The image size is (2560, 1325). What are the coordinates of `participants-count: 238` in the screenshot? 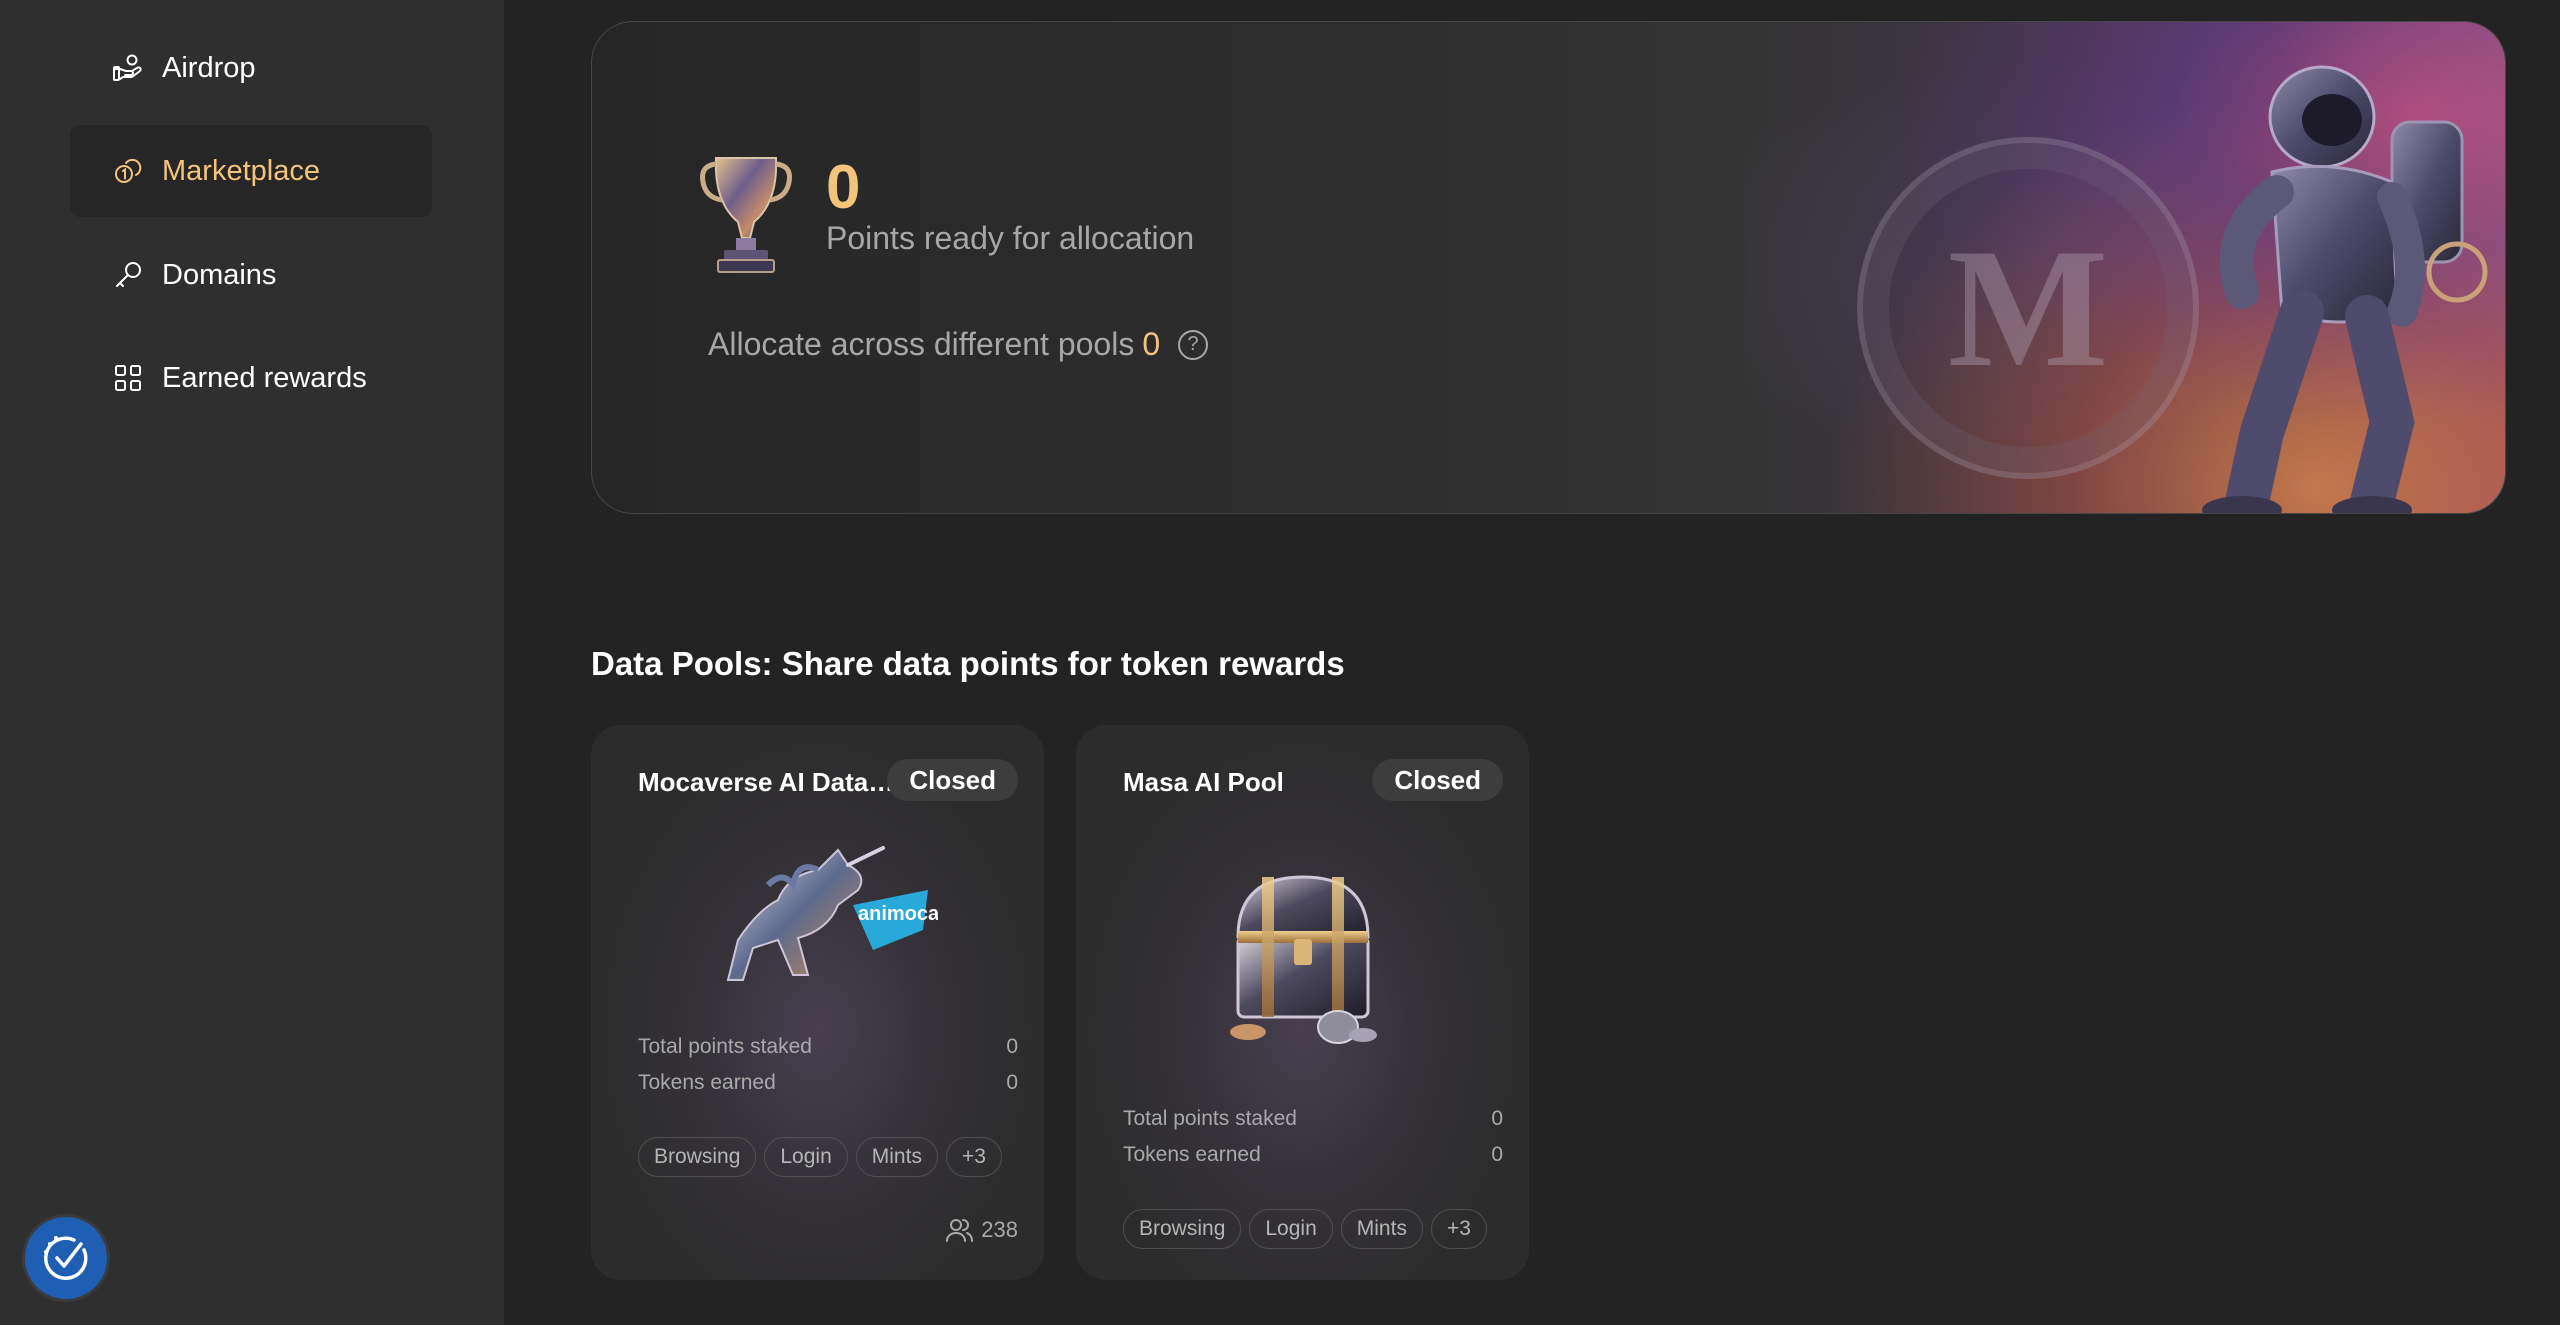 It's located at (981, 1230).